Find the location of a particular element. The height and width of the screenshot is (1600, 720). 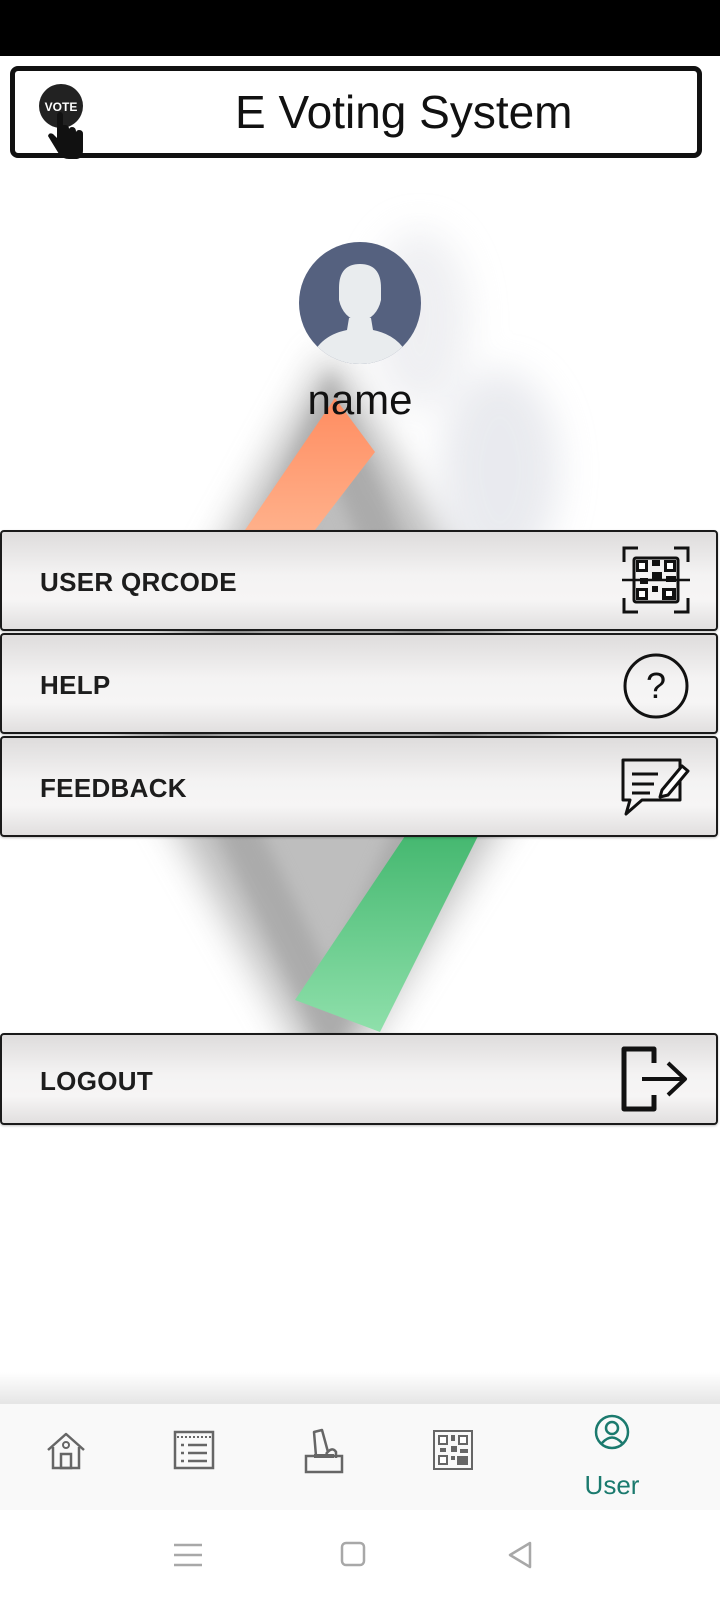

bottom-nav: User is located at coordinates (360, 1457).